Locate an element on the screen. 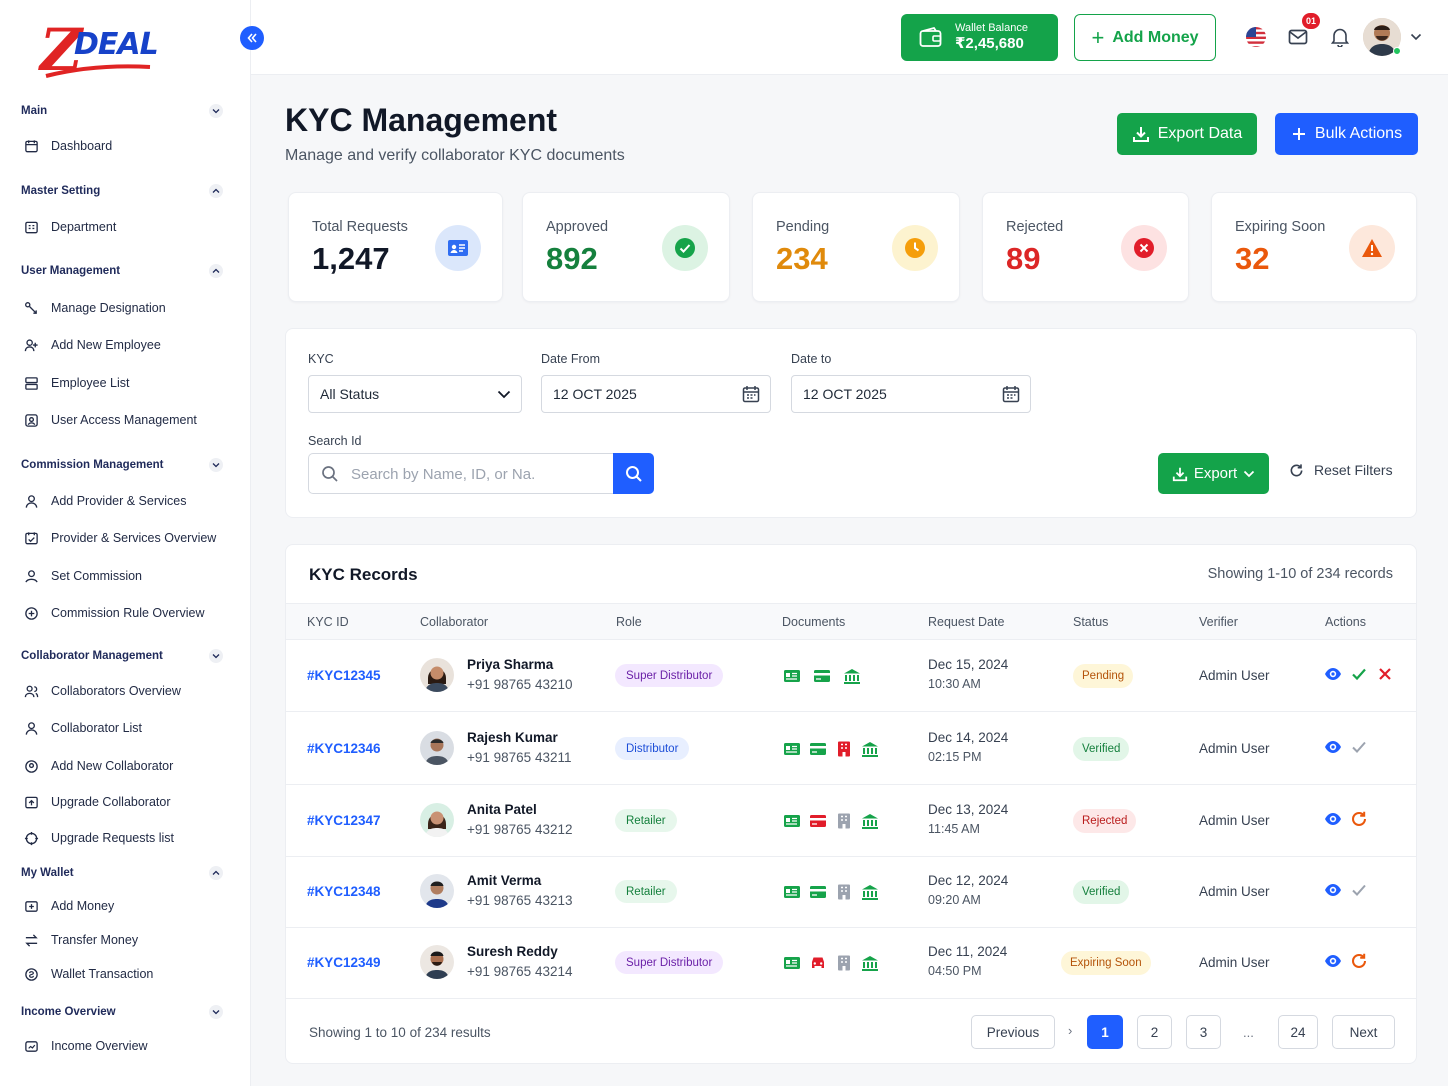 The image size is (1448, 1086). nav-label: Provider & Services Overview is located at coordinates (134, 538).